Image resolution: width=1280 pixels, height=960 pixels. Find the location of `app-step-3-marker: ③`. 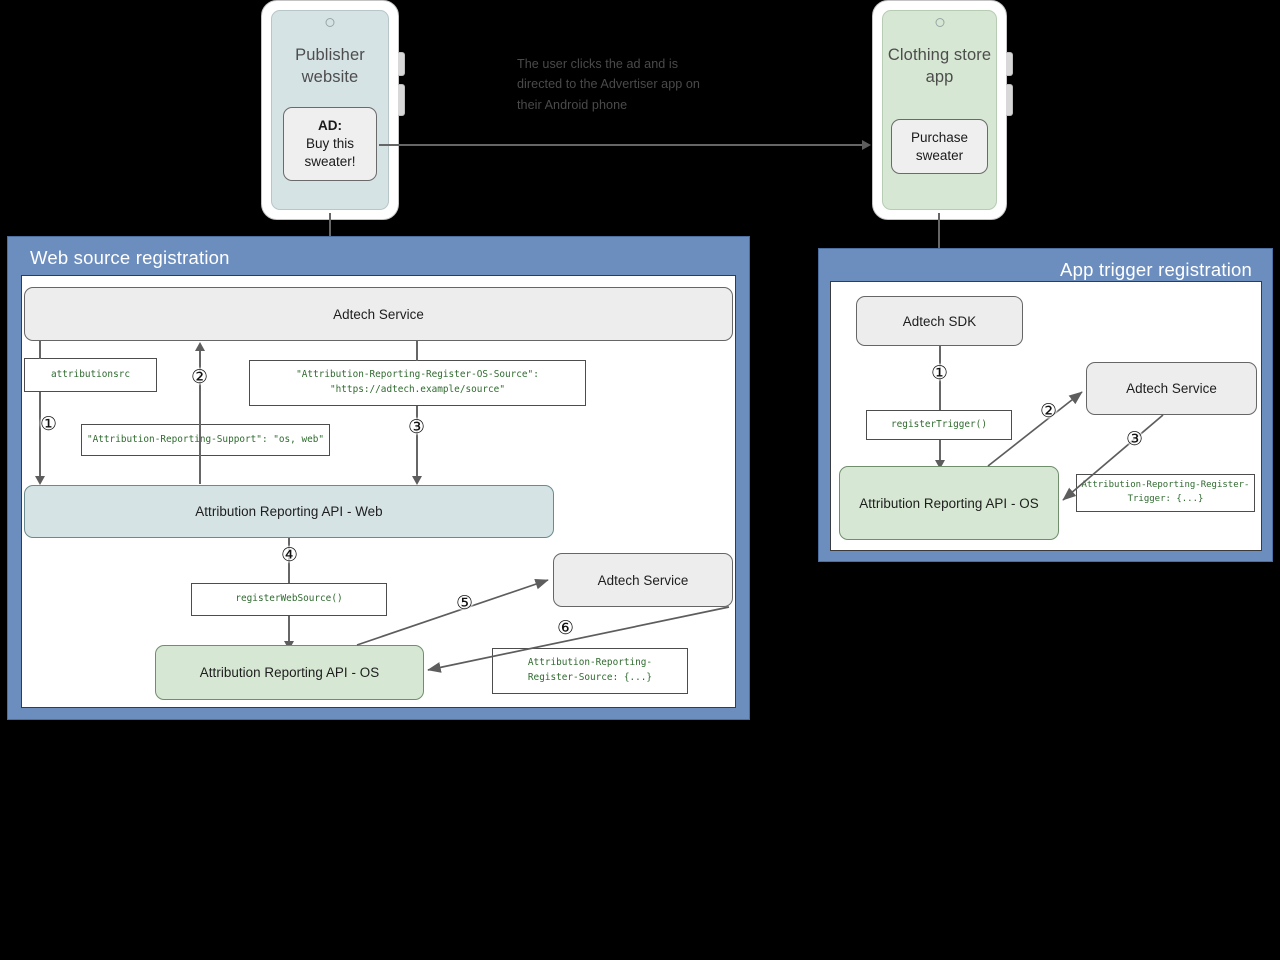

app-step-3-marker: ③ is located at coordinates (1135, 439).